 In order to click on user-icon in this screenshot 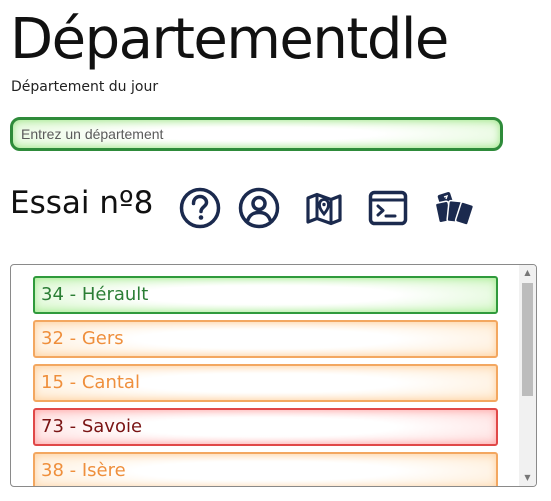, I will do `click(259, 208)`.